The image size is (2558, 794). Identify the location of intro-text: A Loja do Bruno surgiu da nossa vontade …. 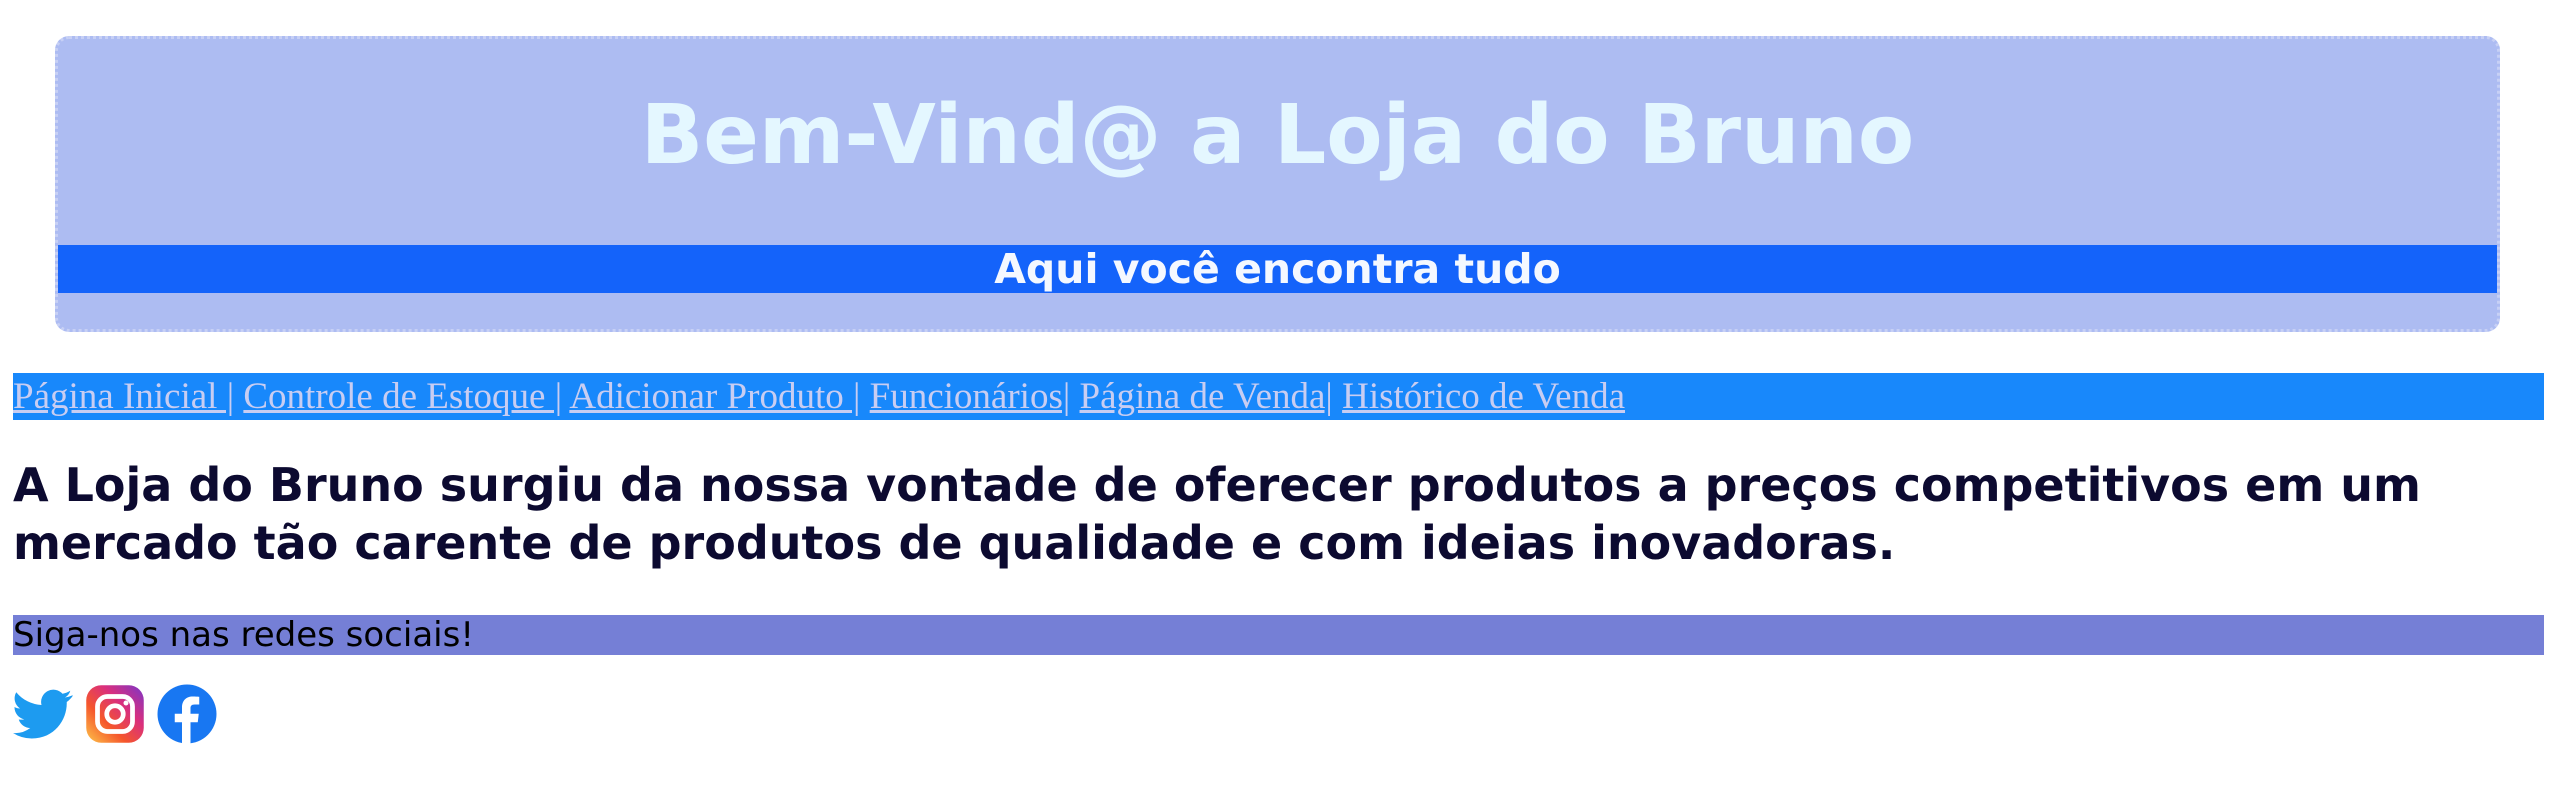
(1217, 514).